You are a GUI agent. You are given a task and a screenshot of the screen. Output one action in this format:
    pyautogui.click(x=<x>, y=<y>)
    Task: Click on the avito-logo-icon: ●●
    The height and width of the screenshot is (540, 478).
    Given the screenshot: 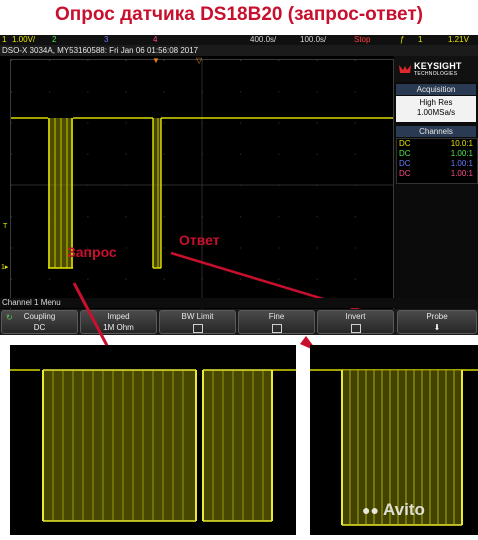 What is the action you would take?
    pyautogui.click(x=370, y=510)
    